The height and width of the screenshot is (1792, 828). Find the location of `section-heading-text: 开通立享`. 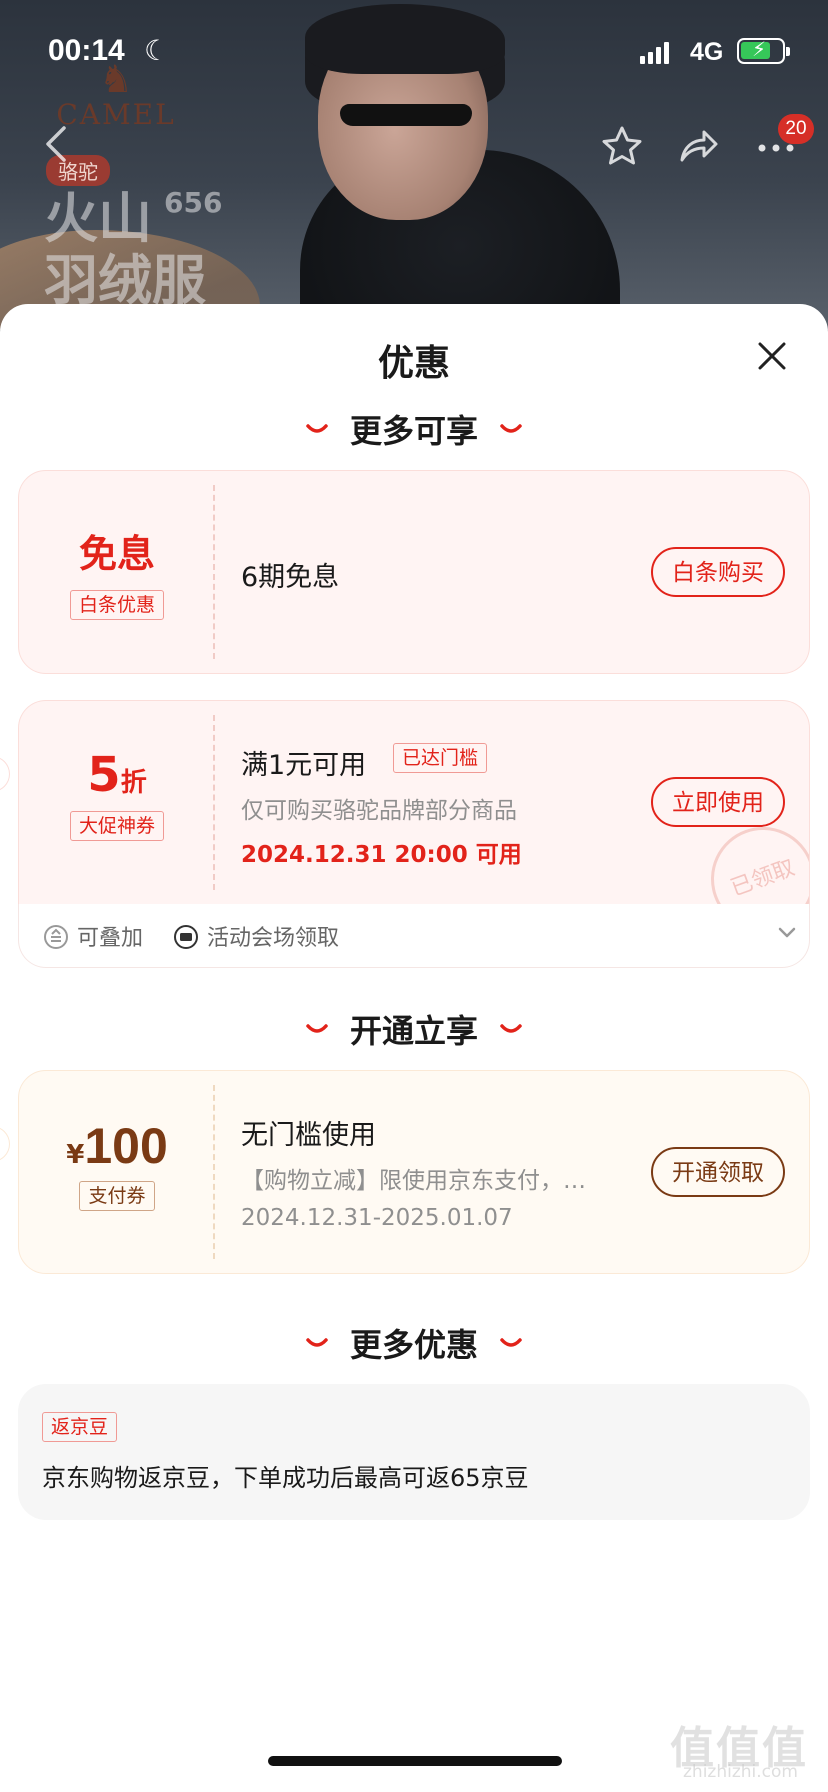

section-heading-text: 开通立享 is located at coordinates (413, 1031).